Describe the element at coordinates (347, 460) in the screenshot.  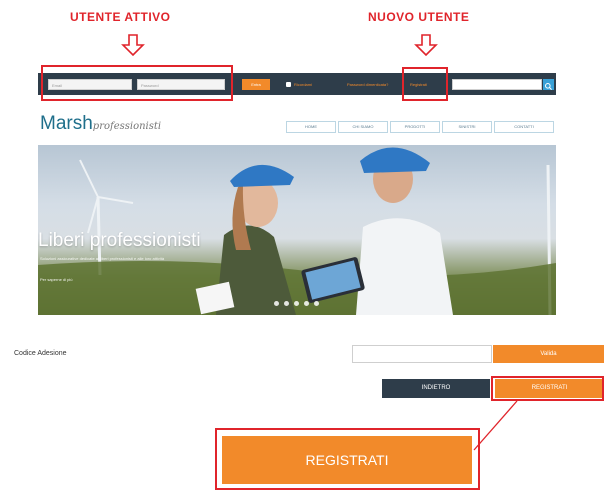
I see `register-button-zoom: REGISTRATI` at that location.